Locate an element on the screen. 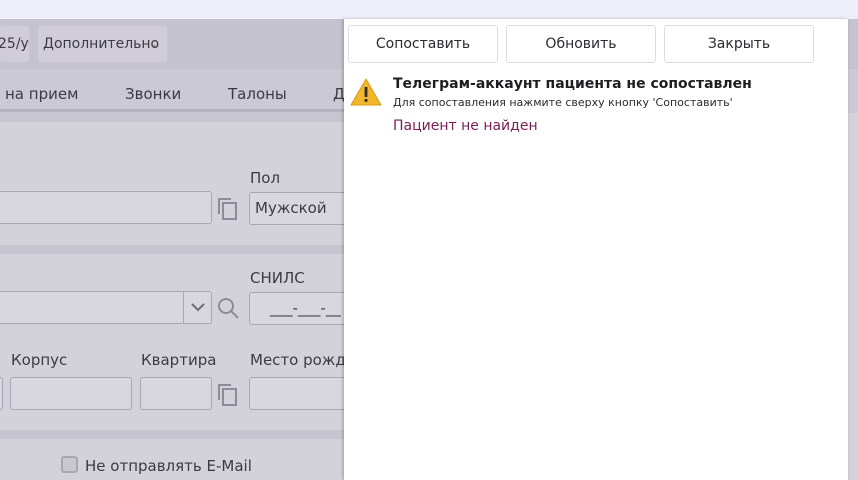 This screenshot has width=858, height=480. address-select is located at coordinates (106, 307).